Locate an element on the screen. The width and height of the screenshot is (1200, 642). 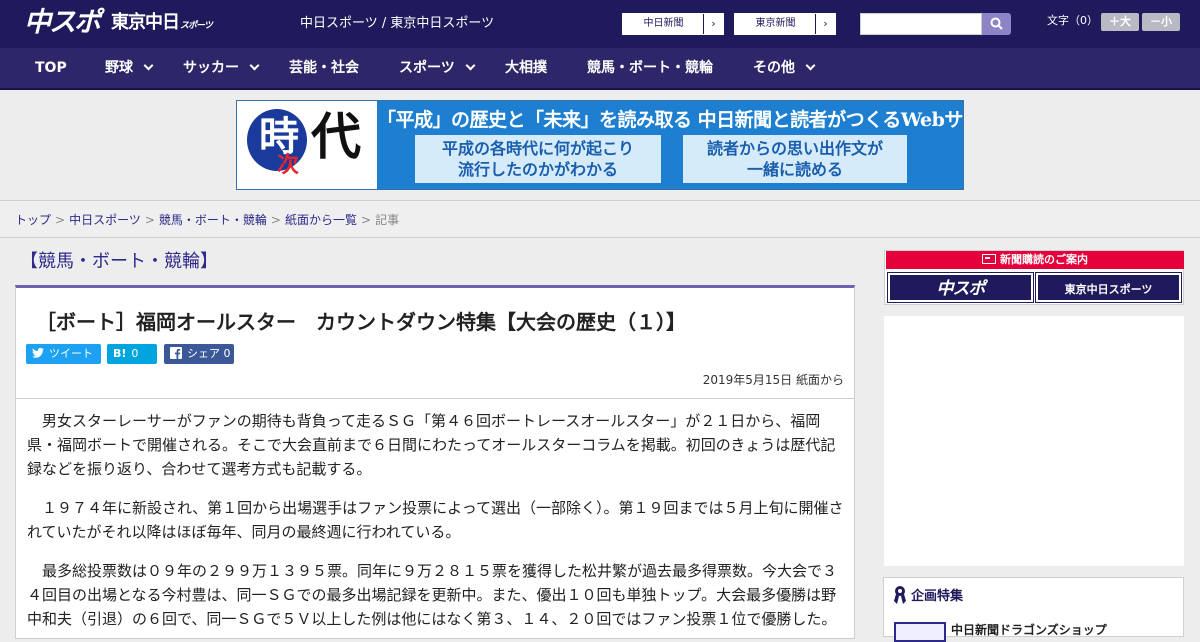
nav-top-label: TOP is located at coordinates (51, 68).